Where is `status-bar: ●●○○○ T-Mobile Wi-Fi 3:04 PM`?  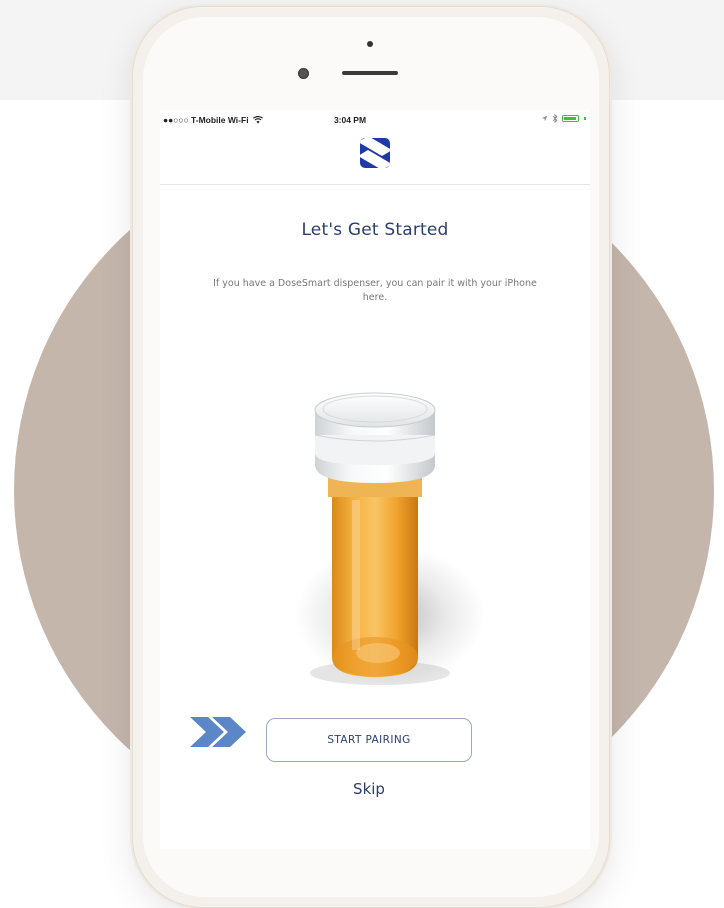 status-bar: ●●○○○ T-Mobile Wi-Fi 3:04 PM is located at coordinates (375, 121).